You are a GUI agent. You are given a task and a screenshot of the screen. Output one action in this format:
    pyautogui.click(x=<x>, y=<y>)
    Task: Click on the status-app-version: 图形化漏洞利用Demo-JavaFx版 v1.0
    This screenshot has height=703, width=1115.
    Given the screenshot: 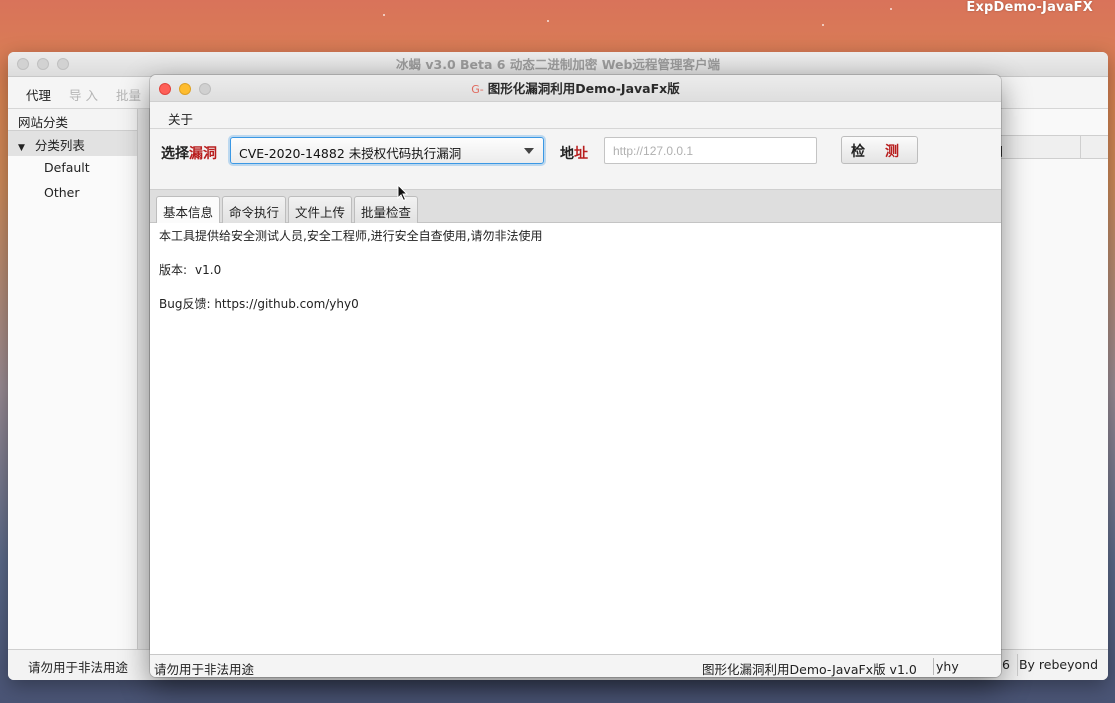 What is the action you would take?
    pyautogui.click(x=809, y=669)
    